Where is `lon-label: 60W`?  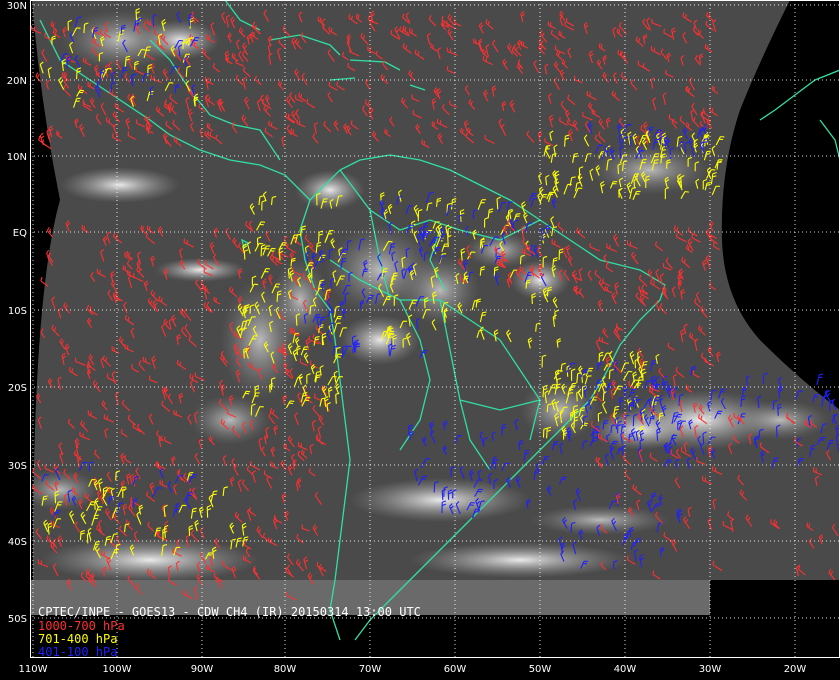 lon-label: 60W is located at coordinates (455, 669).